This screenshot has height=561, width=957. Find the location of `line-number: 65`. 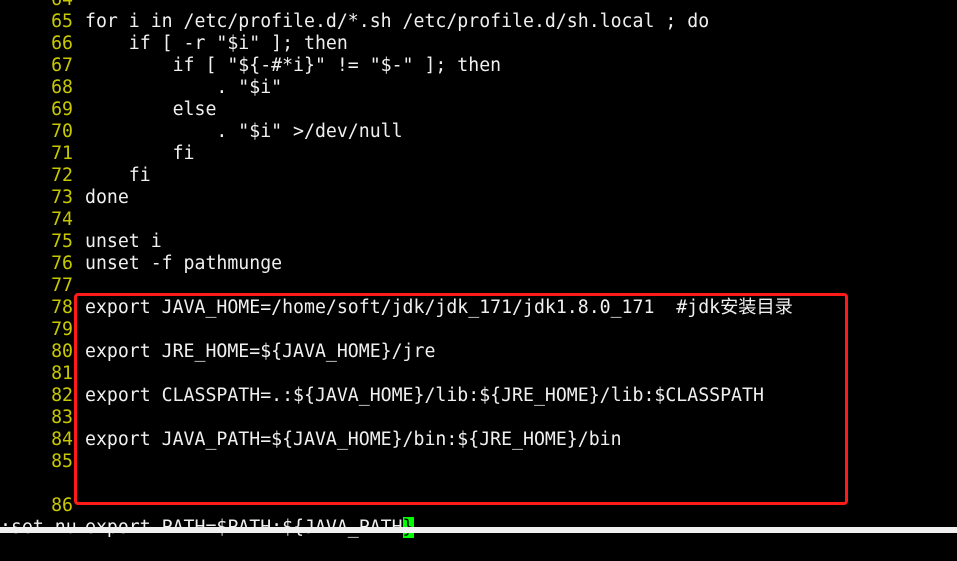

line-number: 65 is located at coordinates (62, 21).